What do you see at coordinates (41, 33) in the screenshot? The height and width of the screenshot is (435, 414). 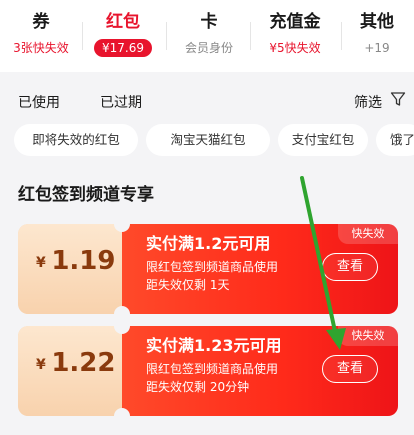 I see `tab-coupons: 券 3张快失效` at bounding box center [41, 33].